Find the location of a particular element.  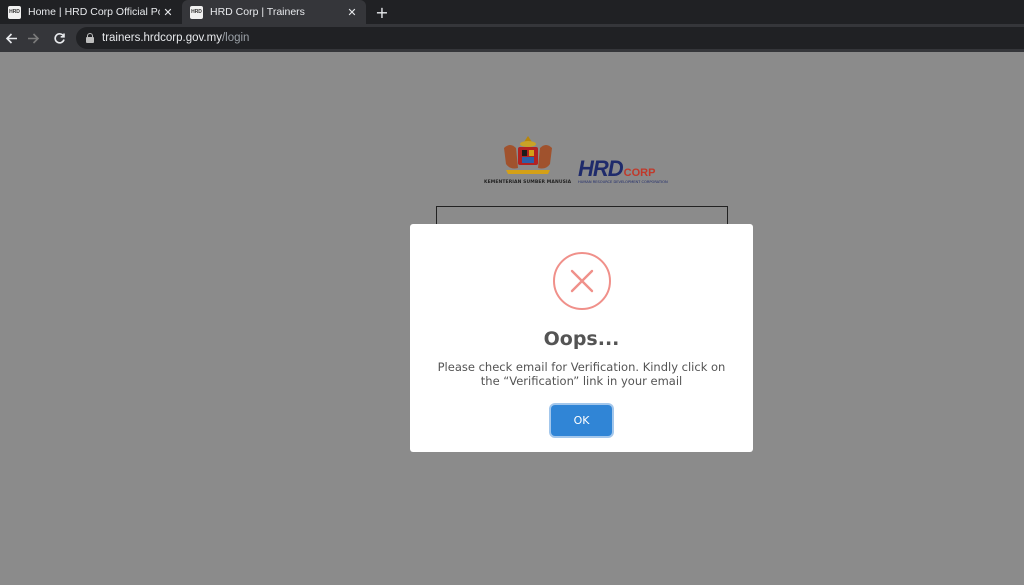

brand-subtitle: HUMAN RESOURCE DEVELOPMENT CORPORATION is located at coordinates (623, 182).